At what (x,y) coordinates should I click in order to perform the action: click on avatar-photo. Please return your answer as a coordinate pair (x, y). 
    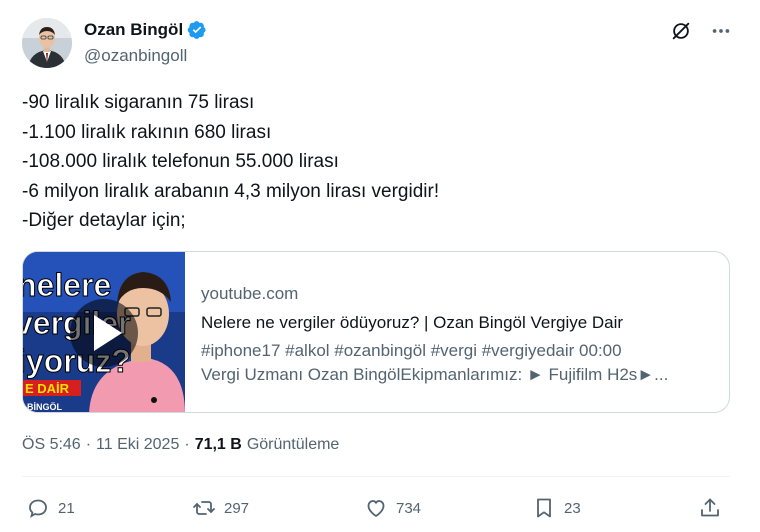
    Looking at the image, I should click on (47, 43).